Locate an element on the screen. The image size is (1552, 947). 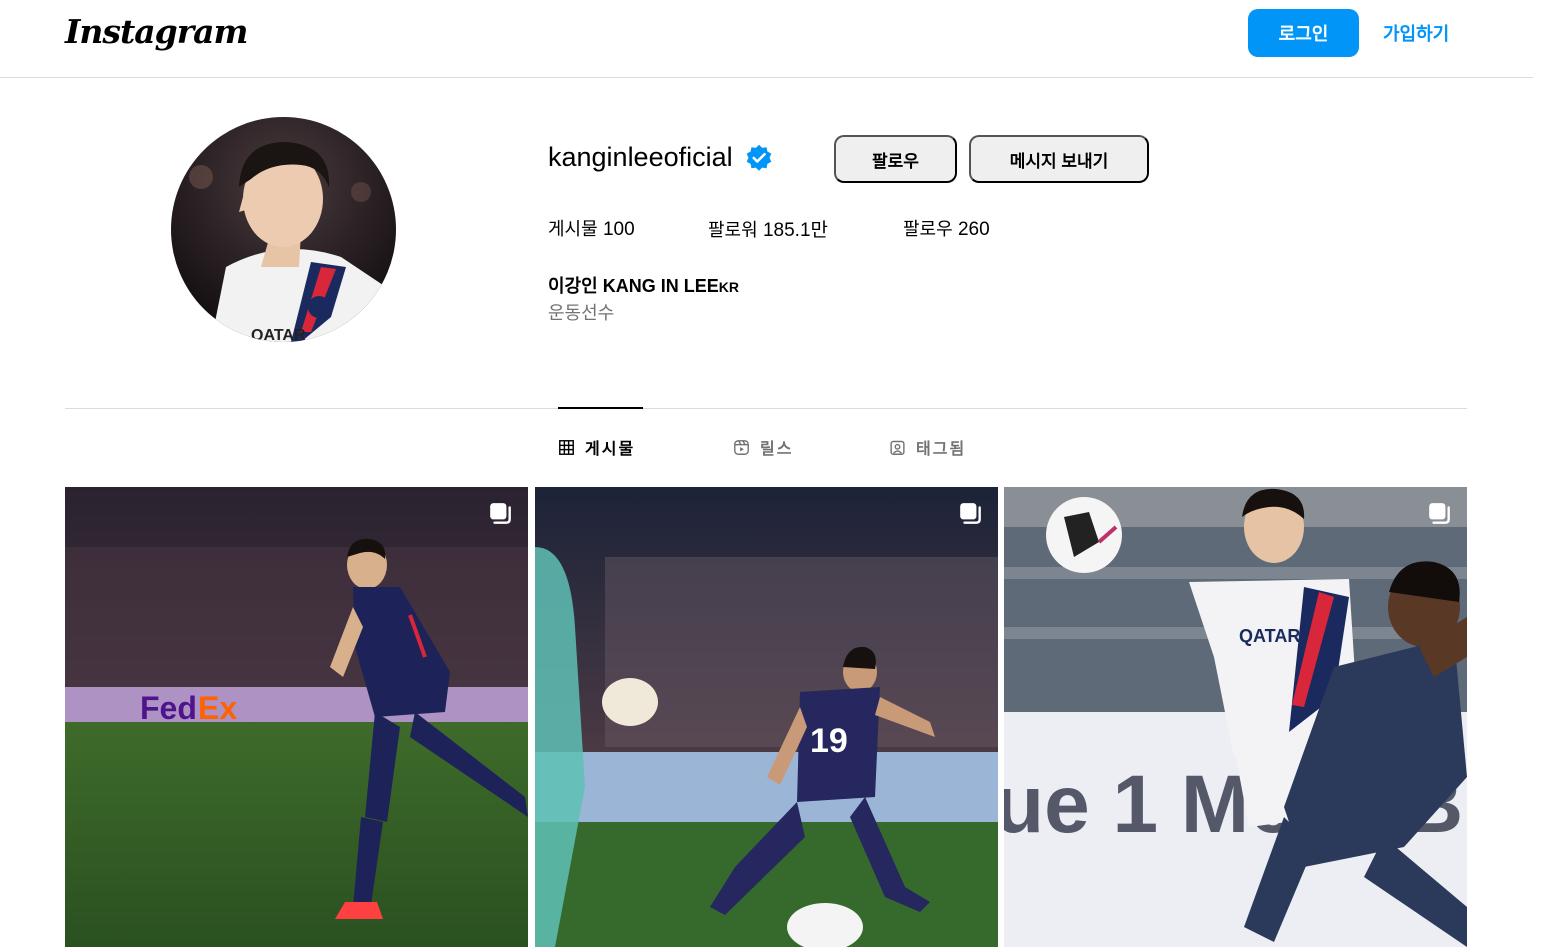
reels-icon is located at coordinates (741, 447).